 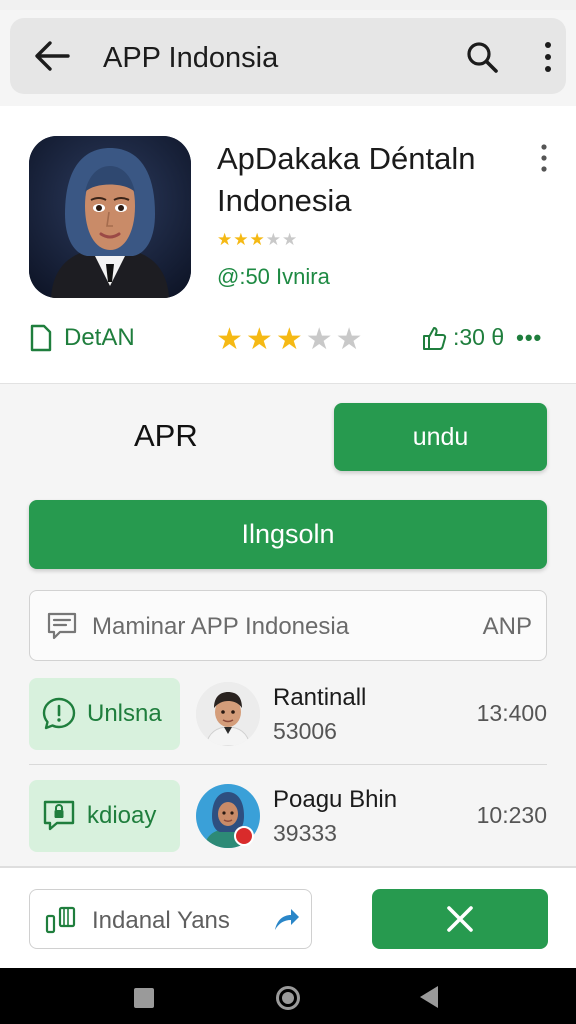 I want to click on status-badge, so click(x=244, y=836).